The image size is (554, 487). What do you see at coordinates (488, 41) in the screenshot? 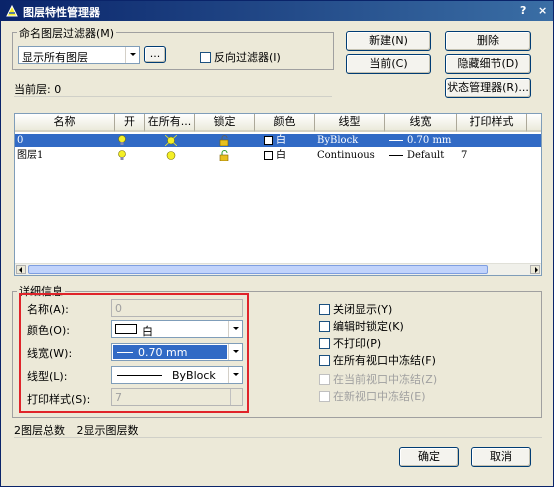
I see `delete-layer-button: 删除` at bounding box center [488, 41].